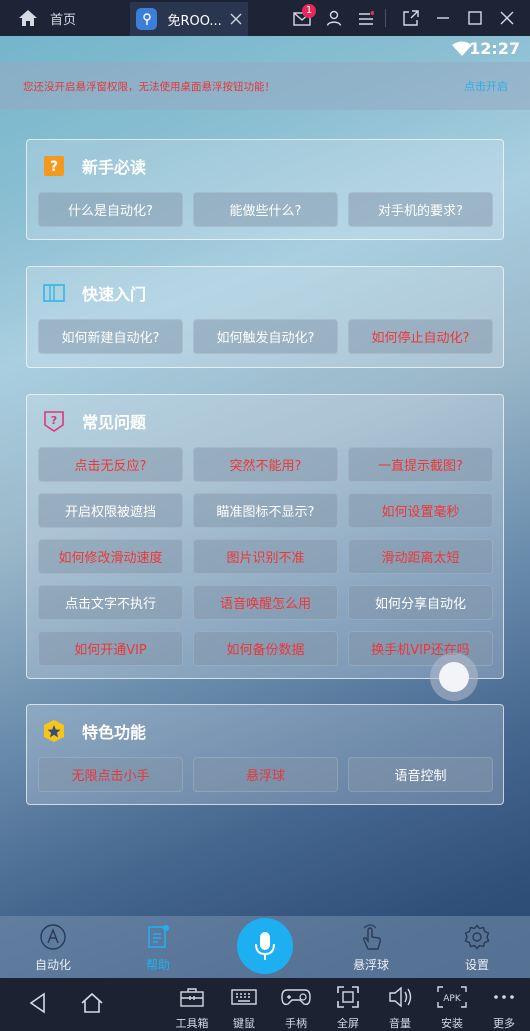 Image resolution: width=530 pixels, height=1031 pixels. I want to click on help-topic-button: 突然不能用?, so click(265, 464).